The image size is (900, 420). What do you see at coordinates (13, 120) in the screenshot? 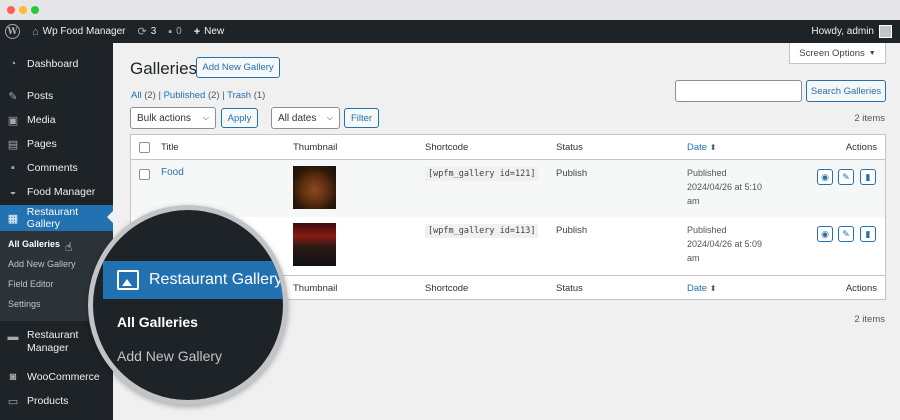
I see `media-icon: ▣` at bounding box center [13, 120].